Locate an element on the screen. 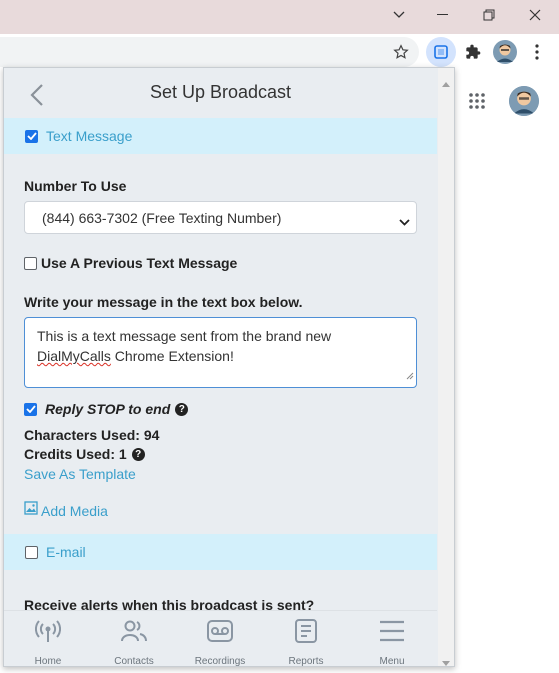 The width and height of the screenshot is (559, 673). reply-stop-label: Reply STOP to end is located at coordinates (107, 409).